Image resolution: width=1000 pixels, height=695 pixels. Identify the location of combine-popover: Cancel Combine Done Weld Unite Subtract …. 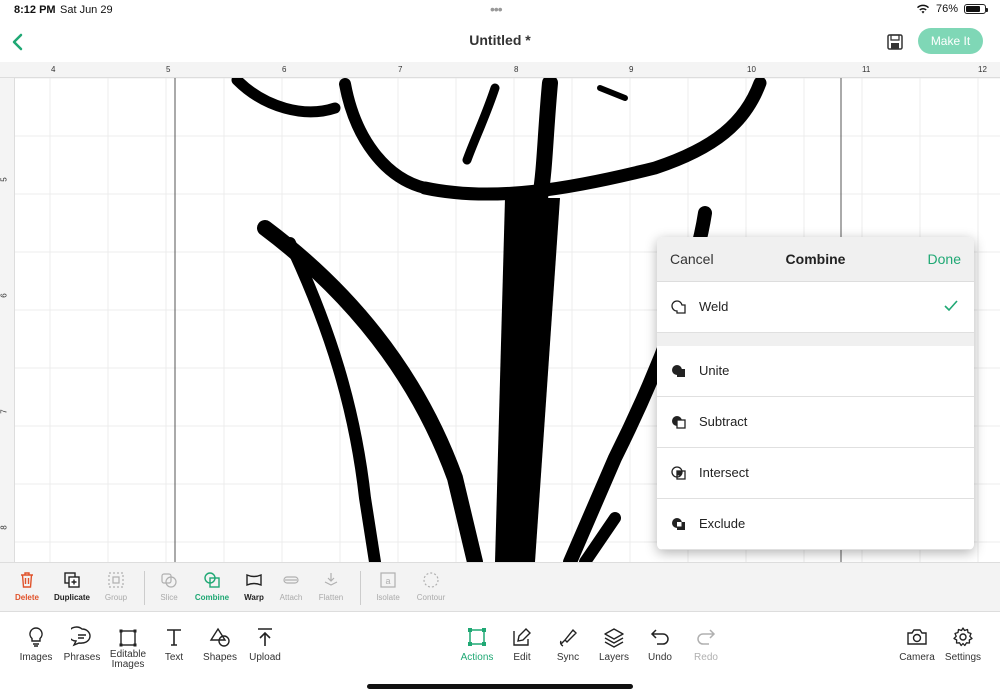
(815, 393).